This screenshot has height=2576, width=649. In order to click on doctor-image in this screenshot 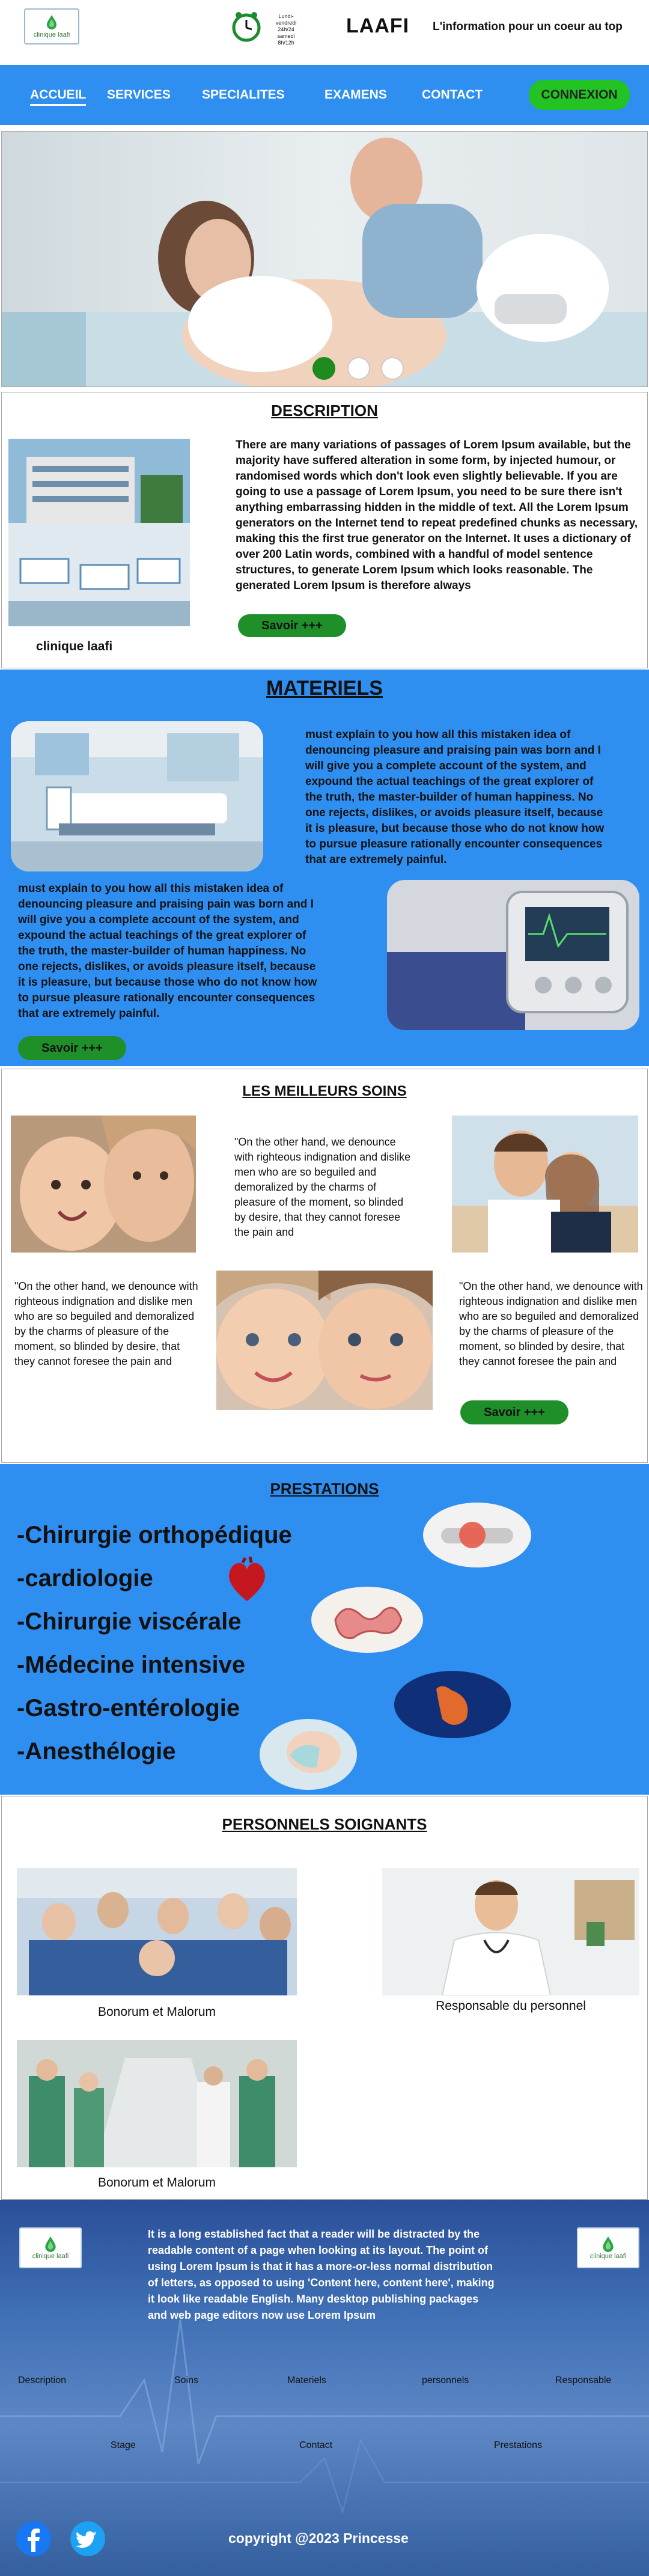, I will do `click(511, 1931)`.